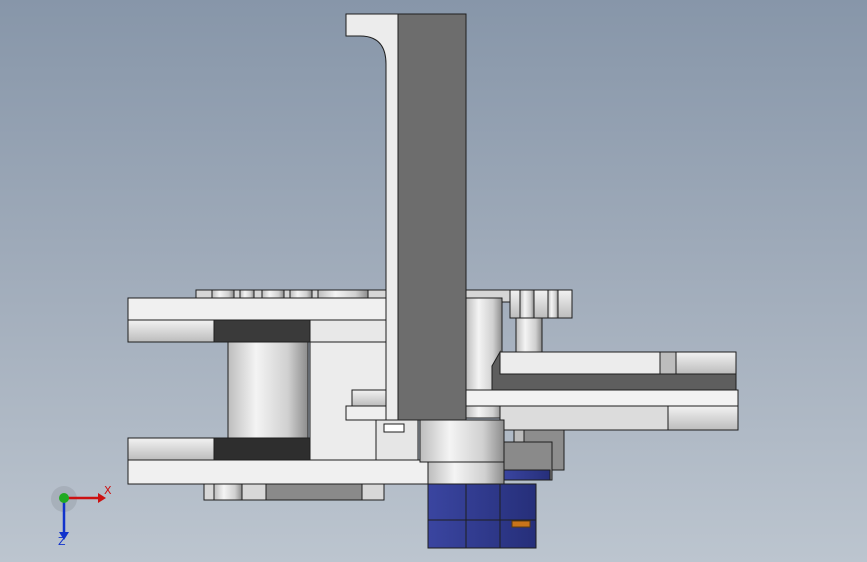 This screenshot has width=867, height=562. What do you see at coordinates (268, 391) in the screenshot?
I see `pivot-shaft` at bounding box center [268, 391].